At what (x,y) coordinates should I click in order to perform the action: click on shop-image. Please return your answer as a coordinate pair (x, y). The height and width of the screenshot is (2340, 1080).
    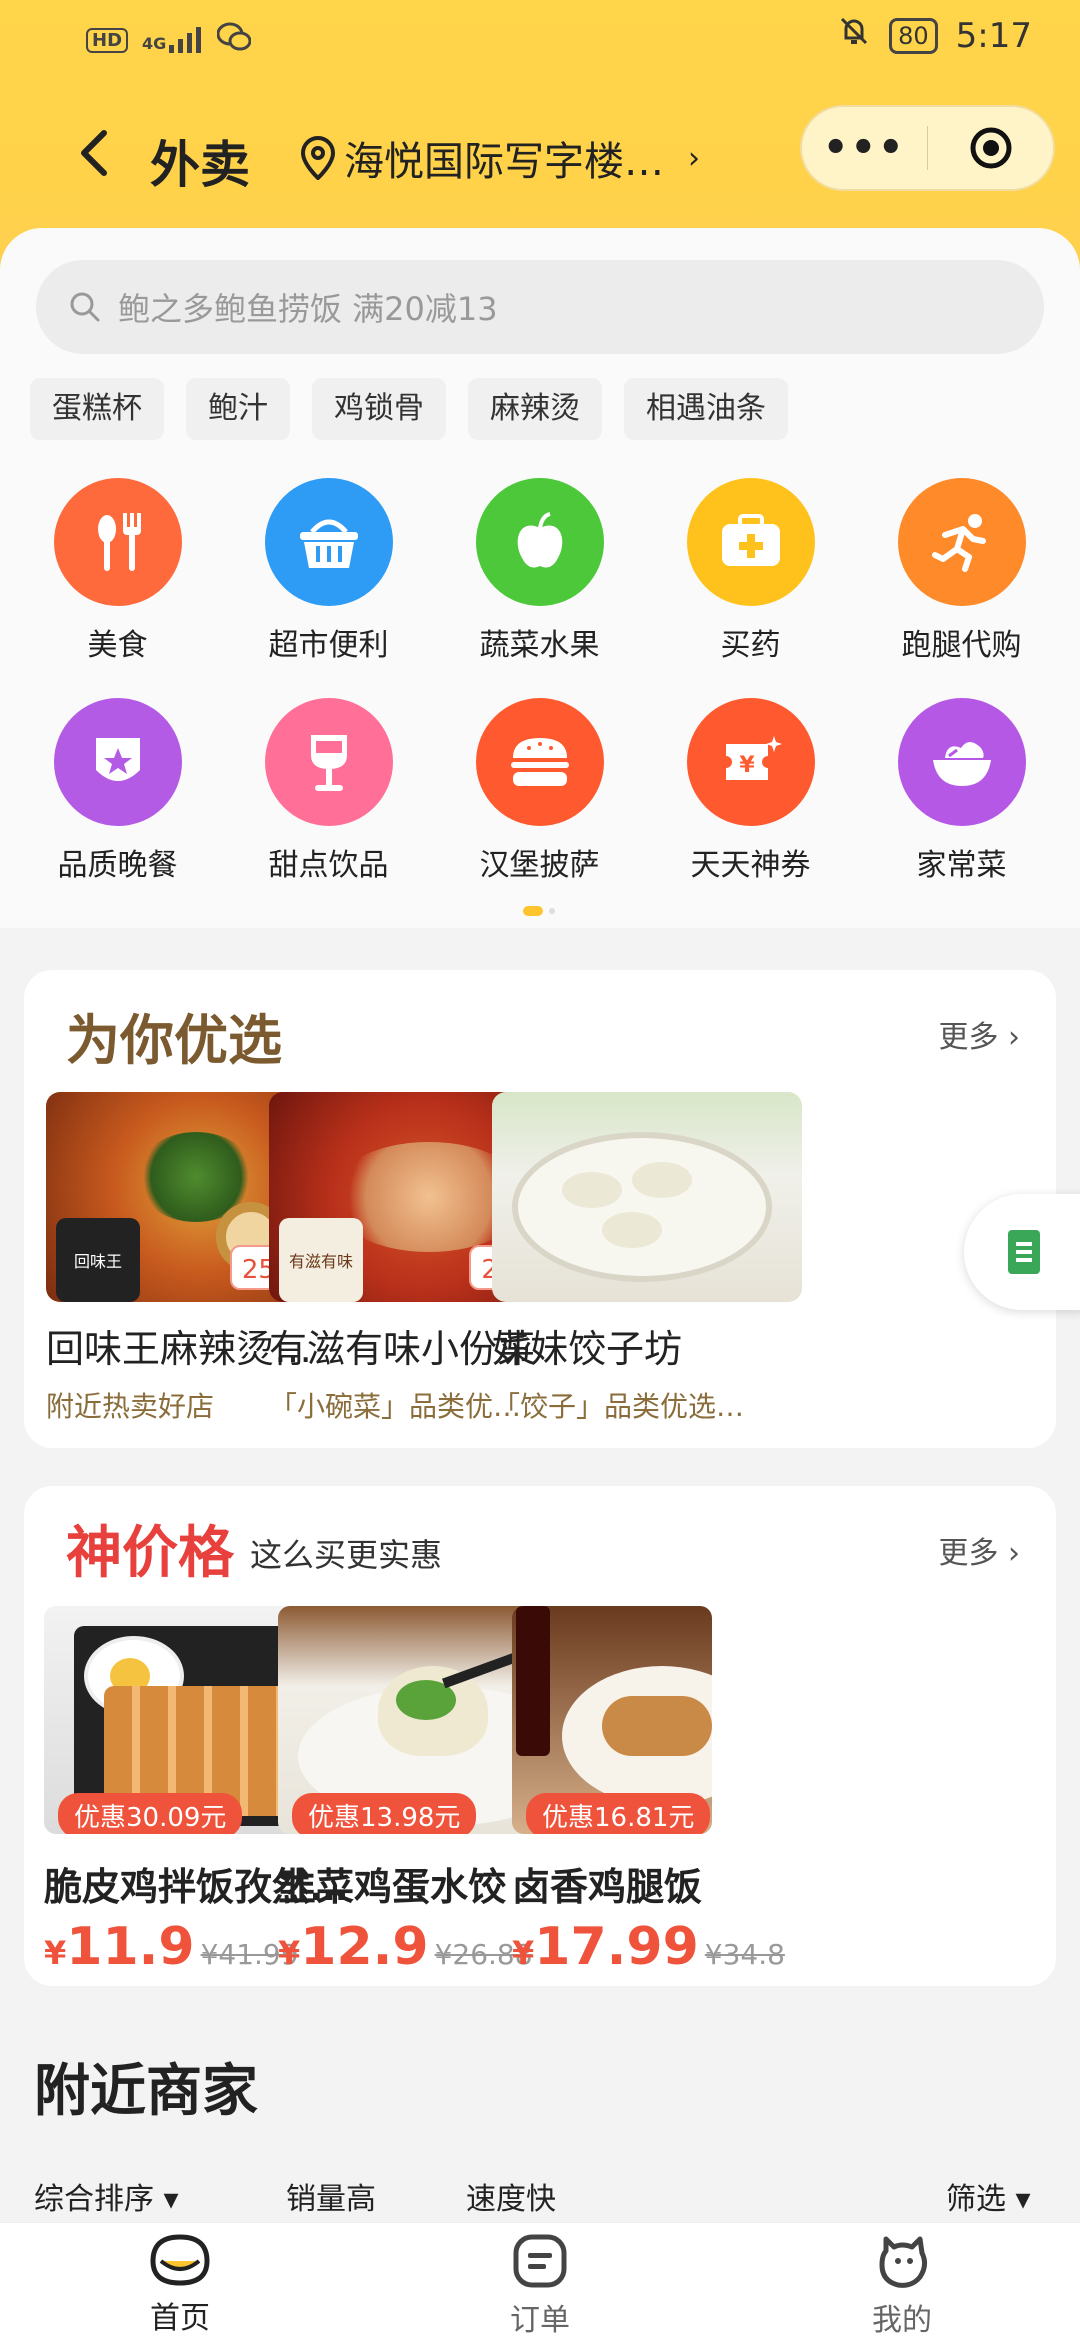
    Looking at the image, I should click on (647, 1197).